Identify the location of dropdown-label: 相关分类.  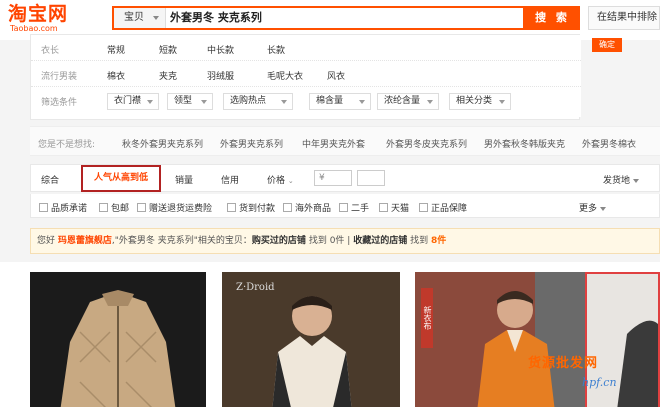
(474, 101).